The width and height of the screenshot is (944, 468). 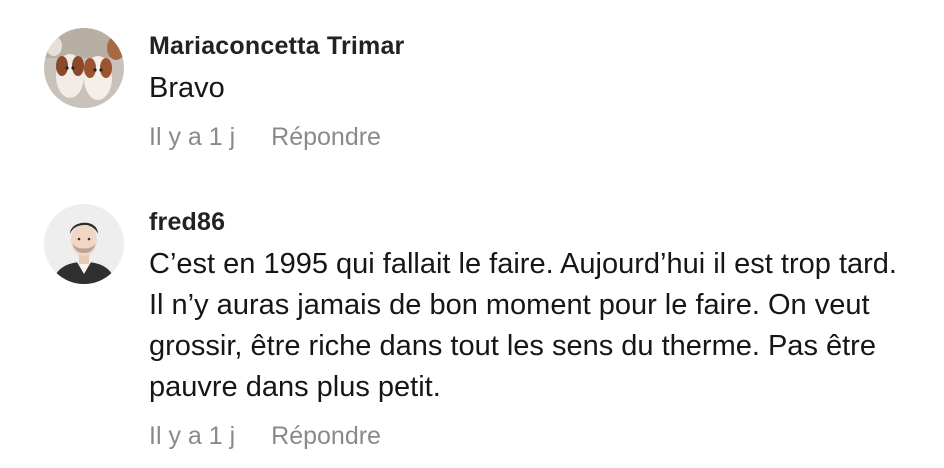 I want to click on comment-username: Mariaconcetta Trimar, so click(x=534, y=46).